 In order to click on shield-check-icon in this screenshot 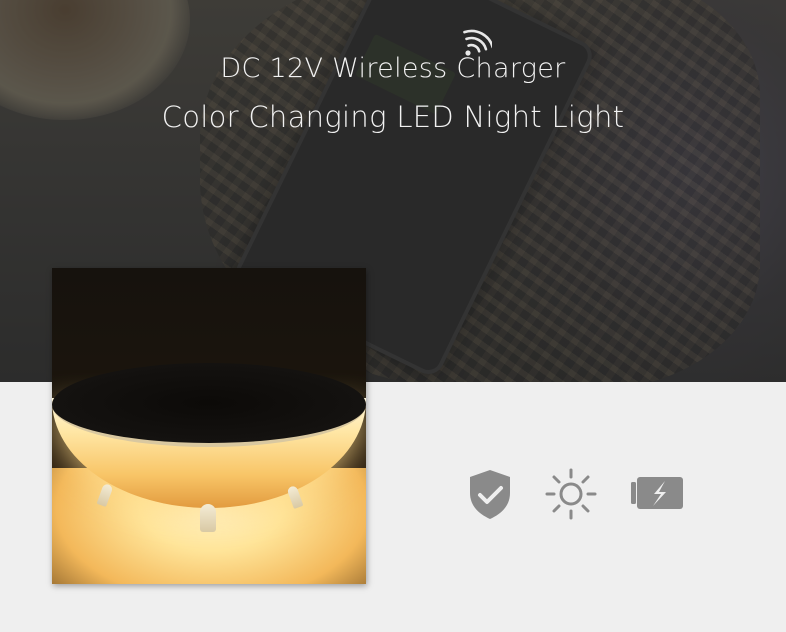, I will do `click(490, 494)`.